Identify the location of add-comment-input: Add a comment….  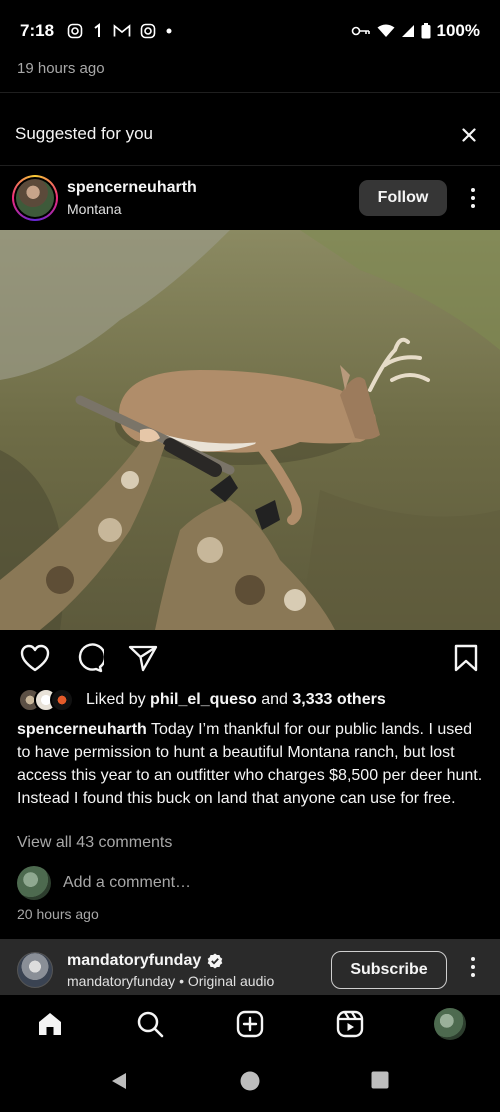
(127, 883).